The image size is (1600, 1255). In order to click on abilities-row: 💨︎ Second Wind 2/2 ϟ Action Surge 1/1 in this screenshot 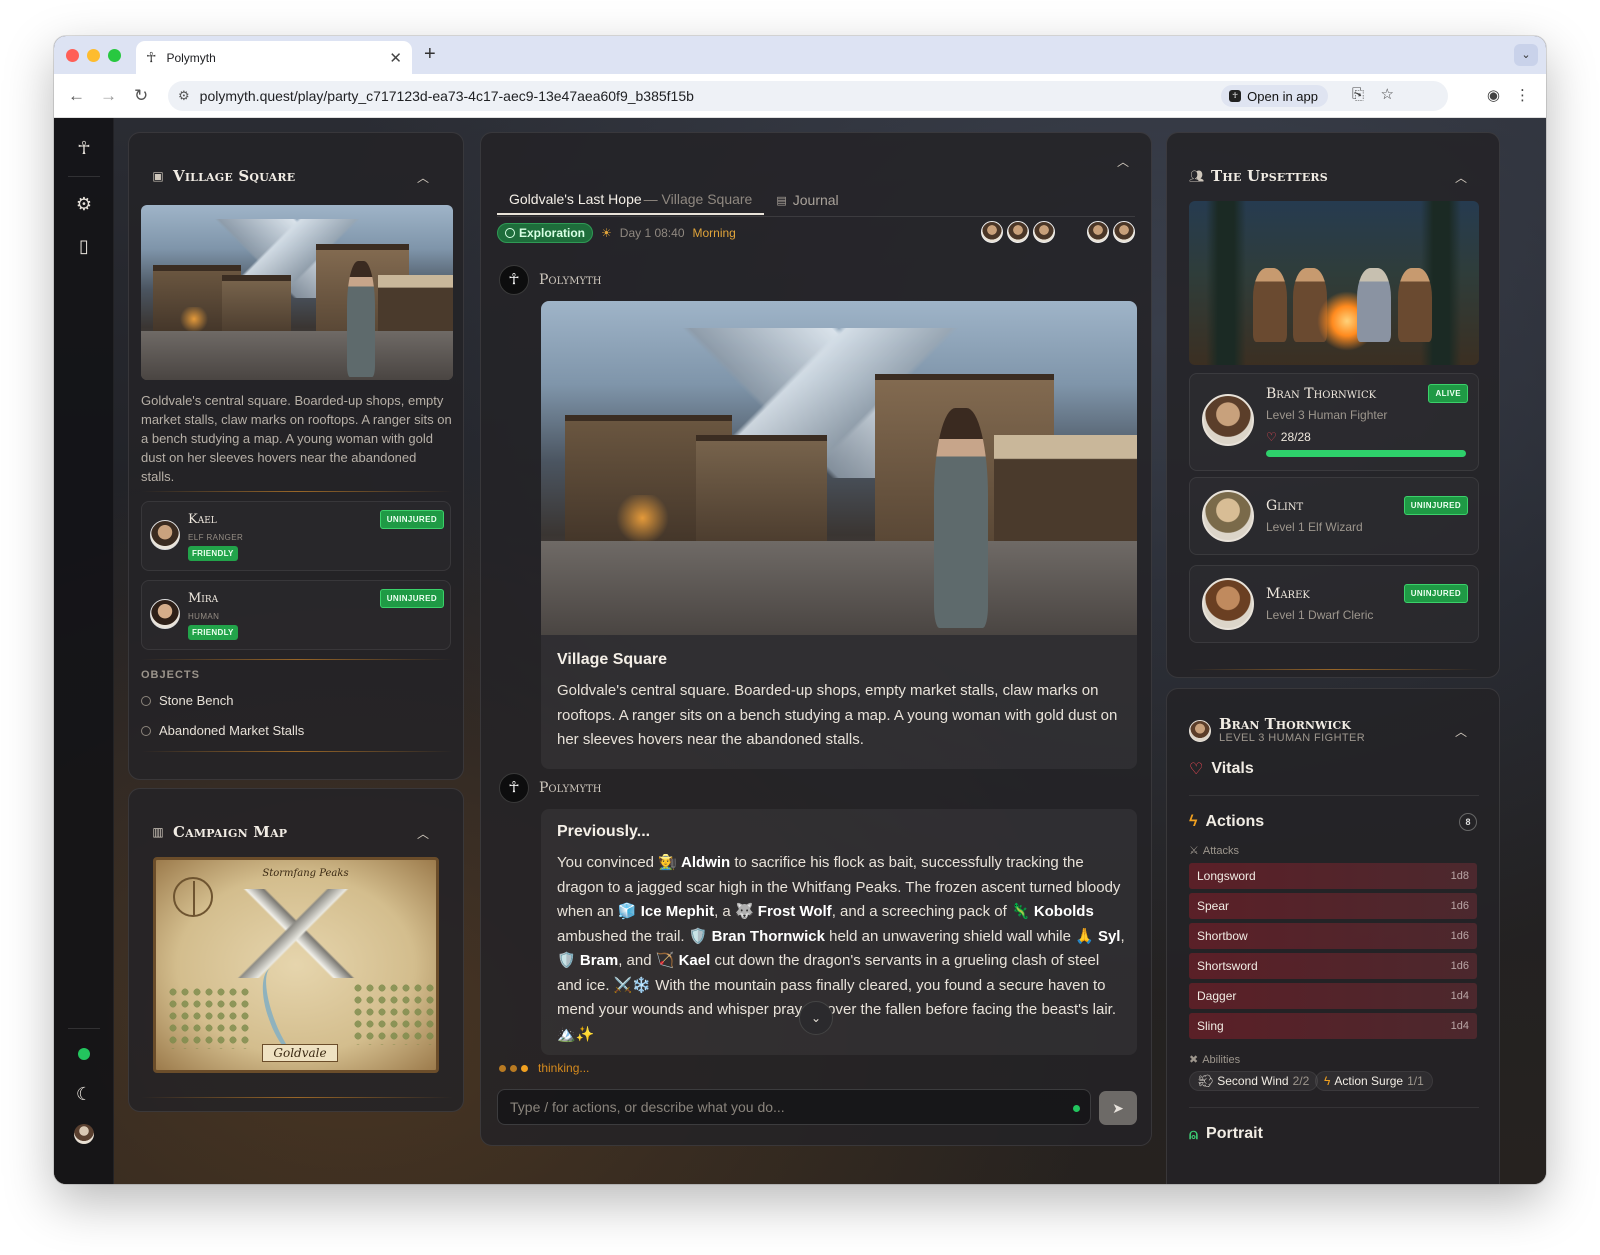, I will do `click(1334, 1081)`.